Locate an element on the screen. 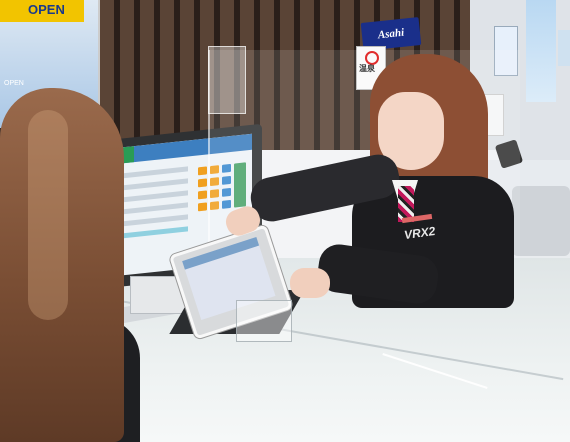 This screenshot has width=570, height=442. chair is located at coordinates (541, 221).